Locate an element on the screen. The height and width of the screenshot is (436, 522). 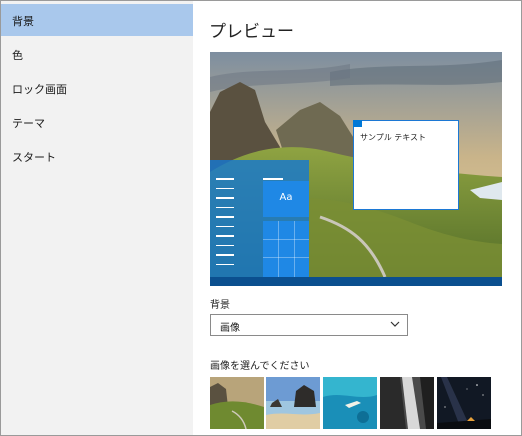
sidebar-item-lock-screen: ロック画面 is located at coordinates (97, 88).